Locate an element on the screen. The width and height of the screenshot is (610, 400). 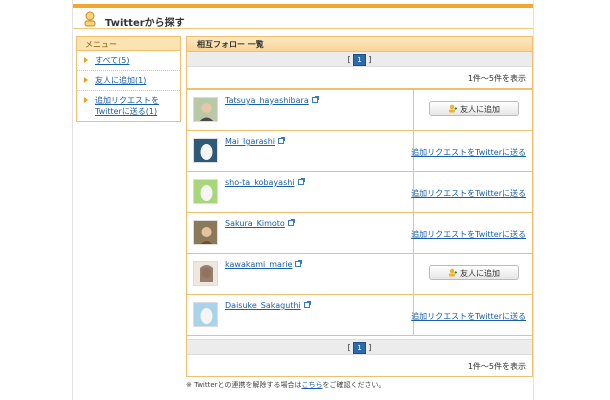
list-item: Daisuke_Sakaguthi 追加リクエストをTwitterに送る is located at coordinates (359, 315).